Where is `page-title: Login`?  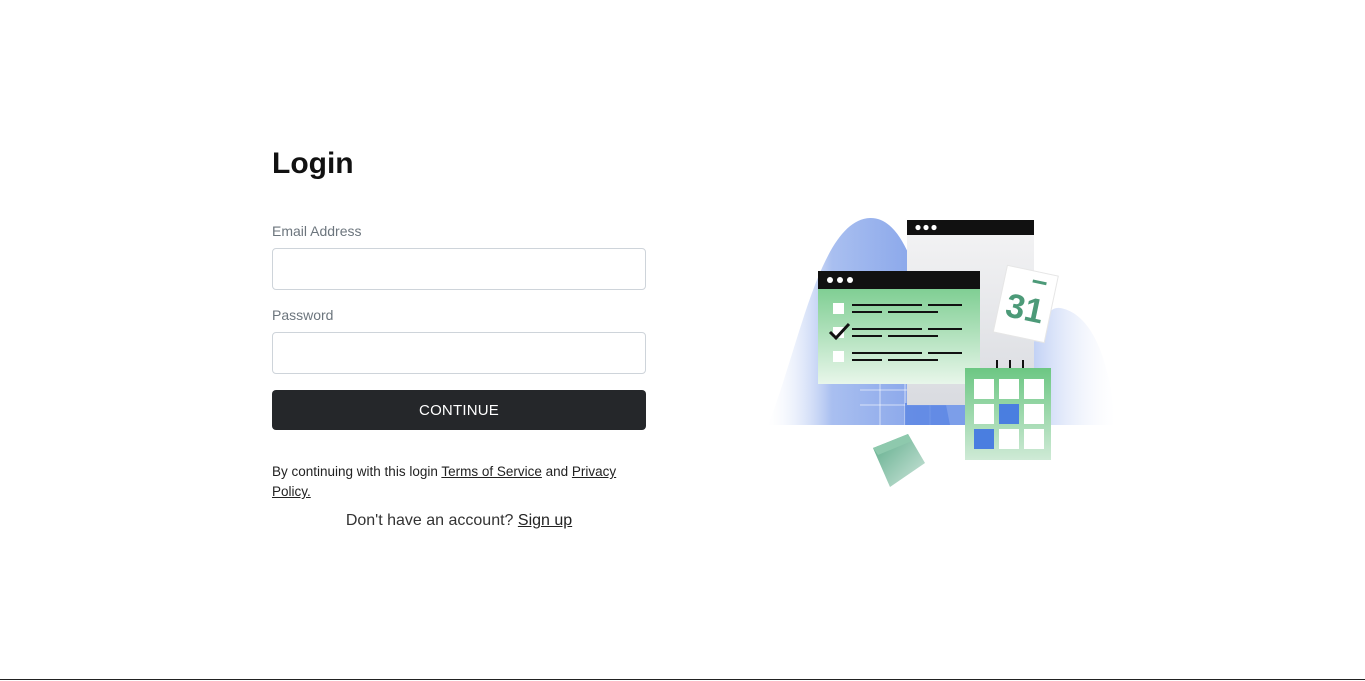 page-title: Login is located at coordinates (313, 163).